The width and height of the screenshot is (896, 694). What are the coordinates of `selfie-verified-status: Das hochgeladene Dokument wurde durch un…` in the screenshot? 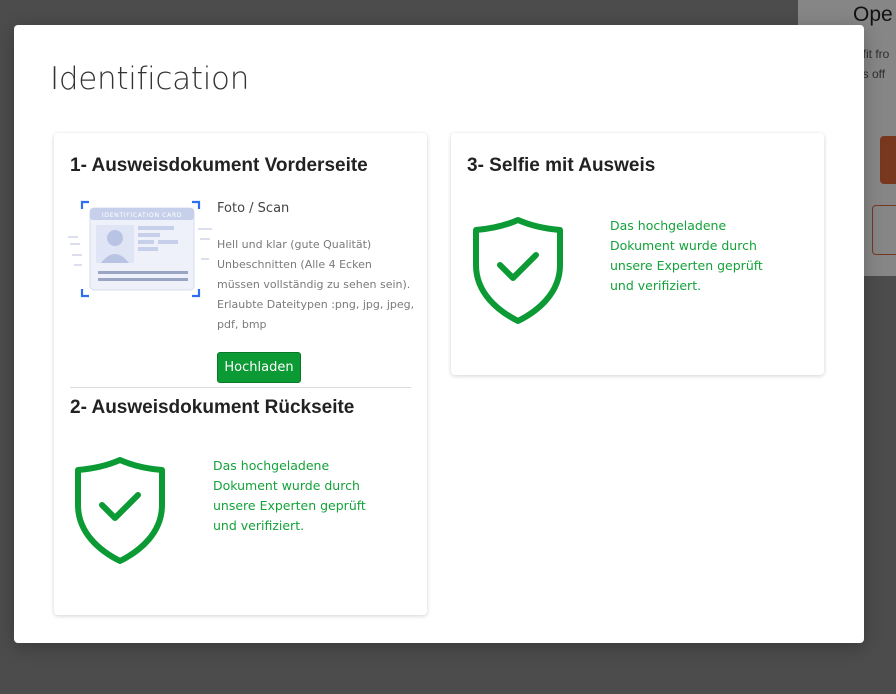 It's located at (686, 255).